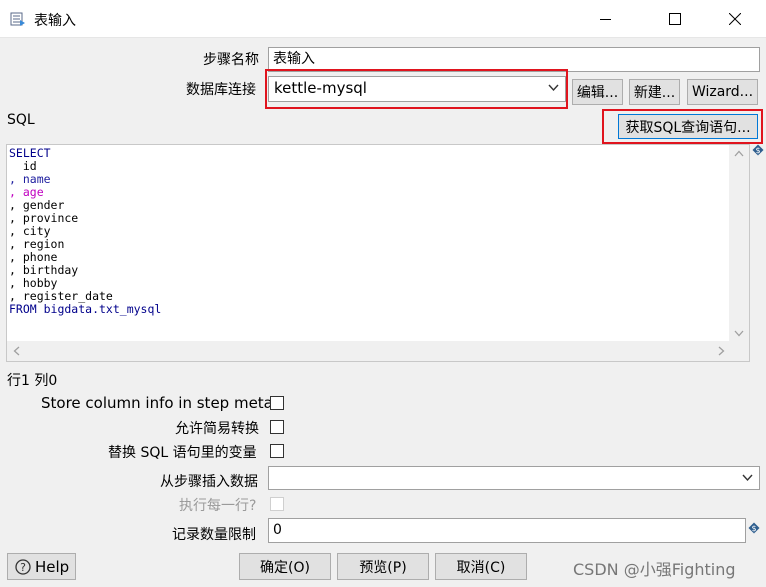  What do you see at coordinates (218, 506) in the screenshot?
I see `execute-each-row-label: 执行每一行?` at bounding box center [218, 506].